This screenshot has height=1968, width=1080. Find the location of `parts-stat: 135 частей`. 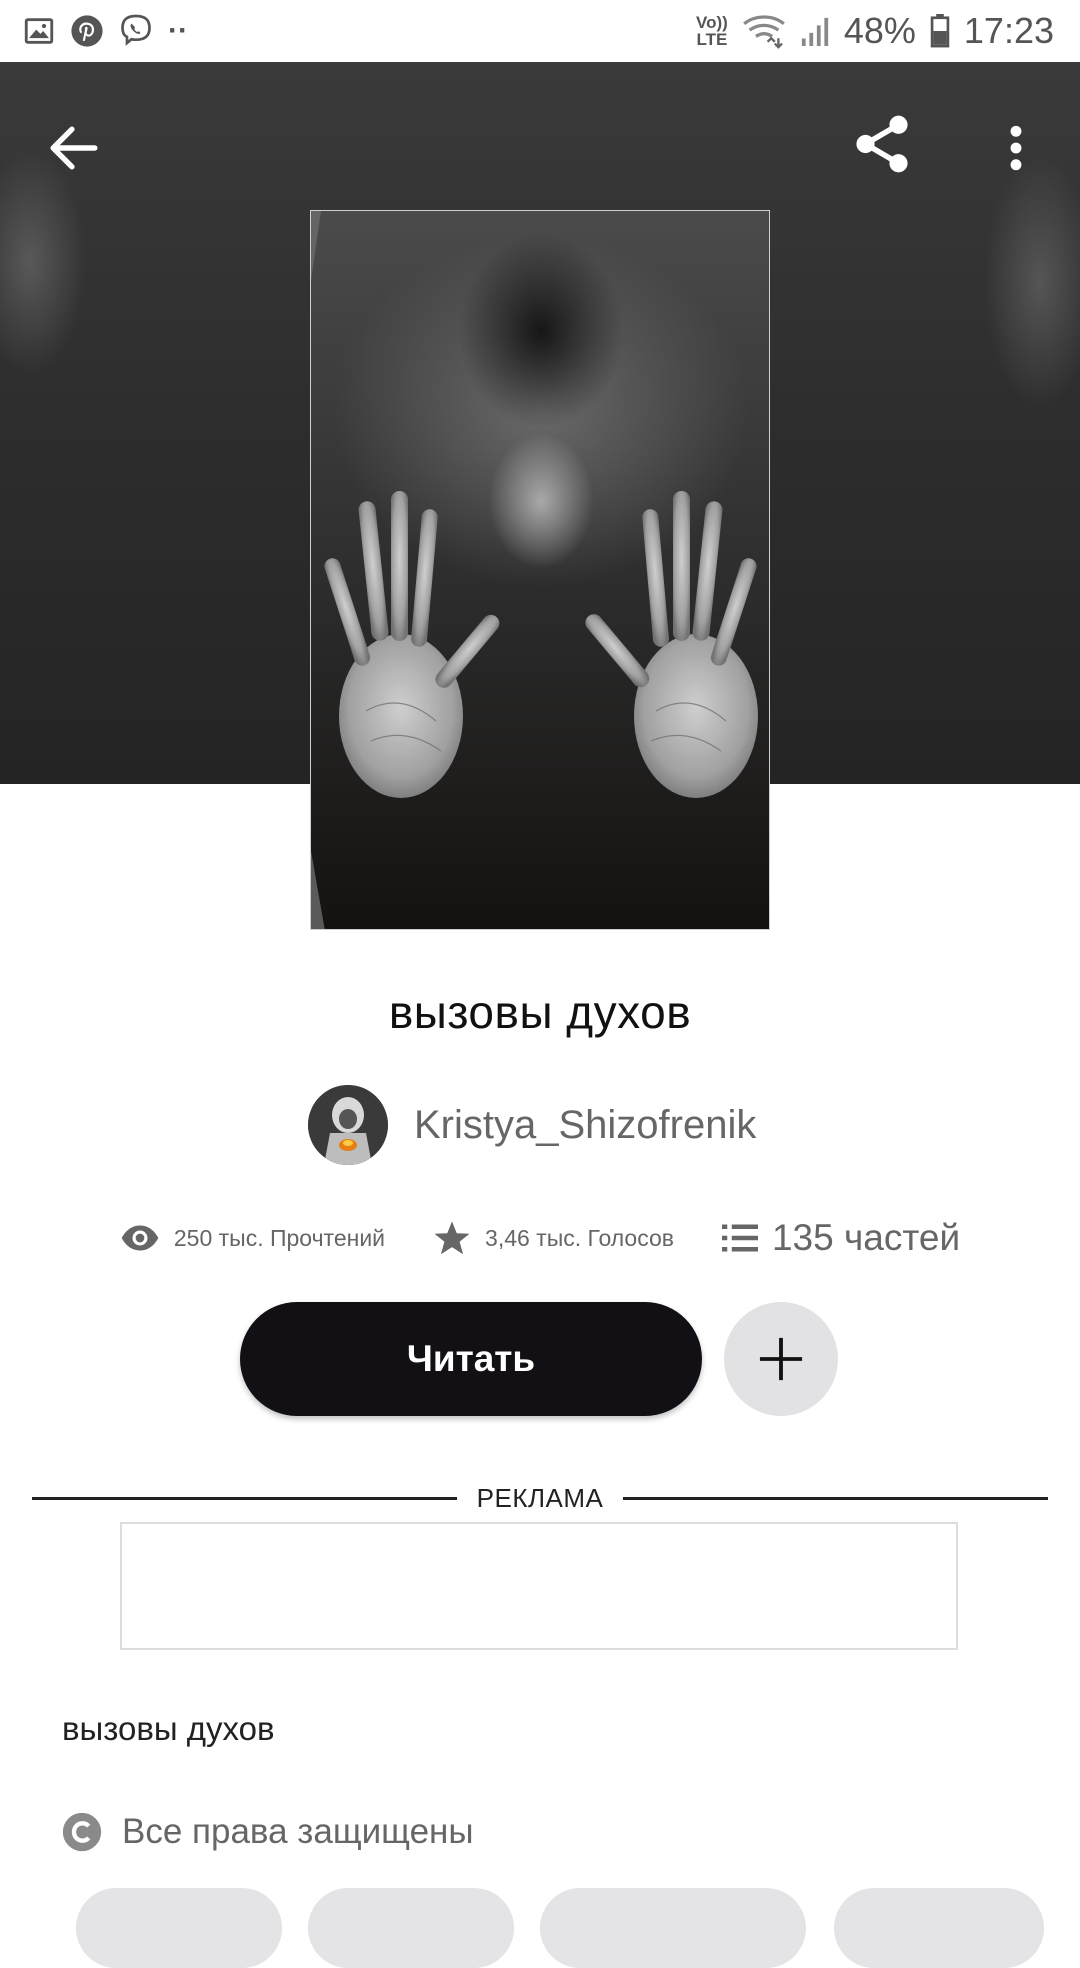

parts-stat: 135 частей is located at coordinates (840, 1238).